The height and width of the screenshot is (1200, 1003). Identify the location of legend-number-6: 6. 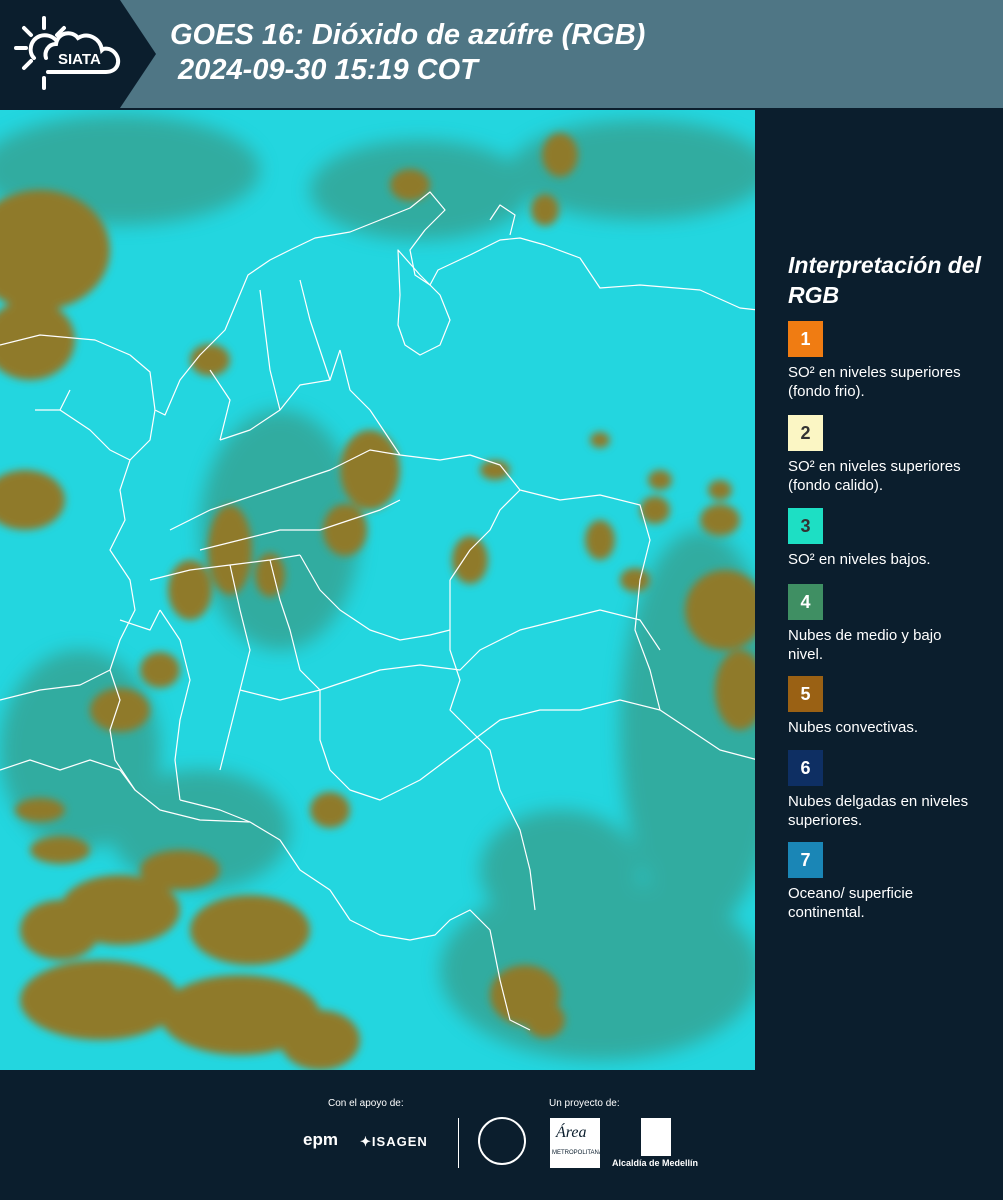
(805, 767).